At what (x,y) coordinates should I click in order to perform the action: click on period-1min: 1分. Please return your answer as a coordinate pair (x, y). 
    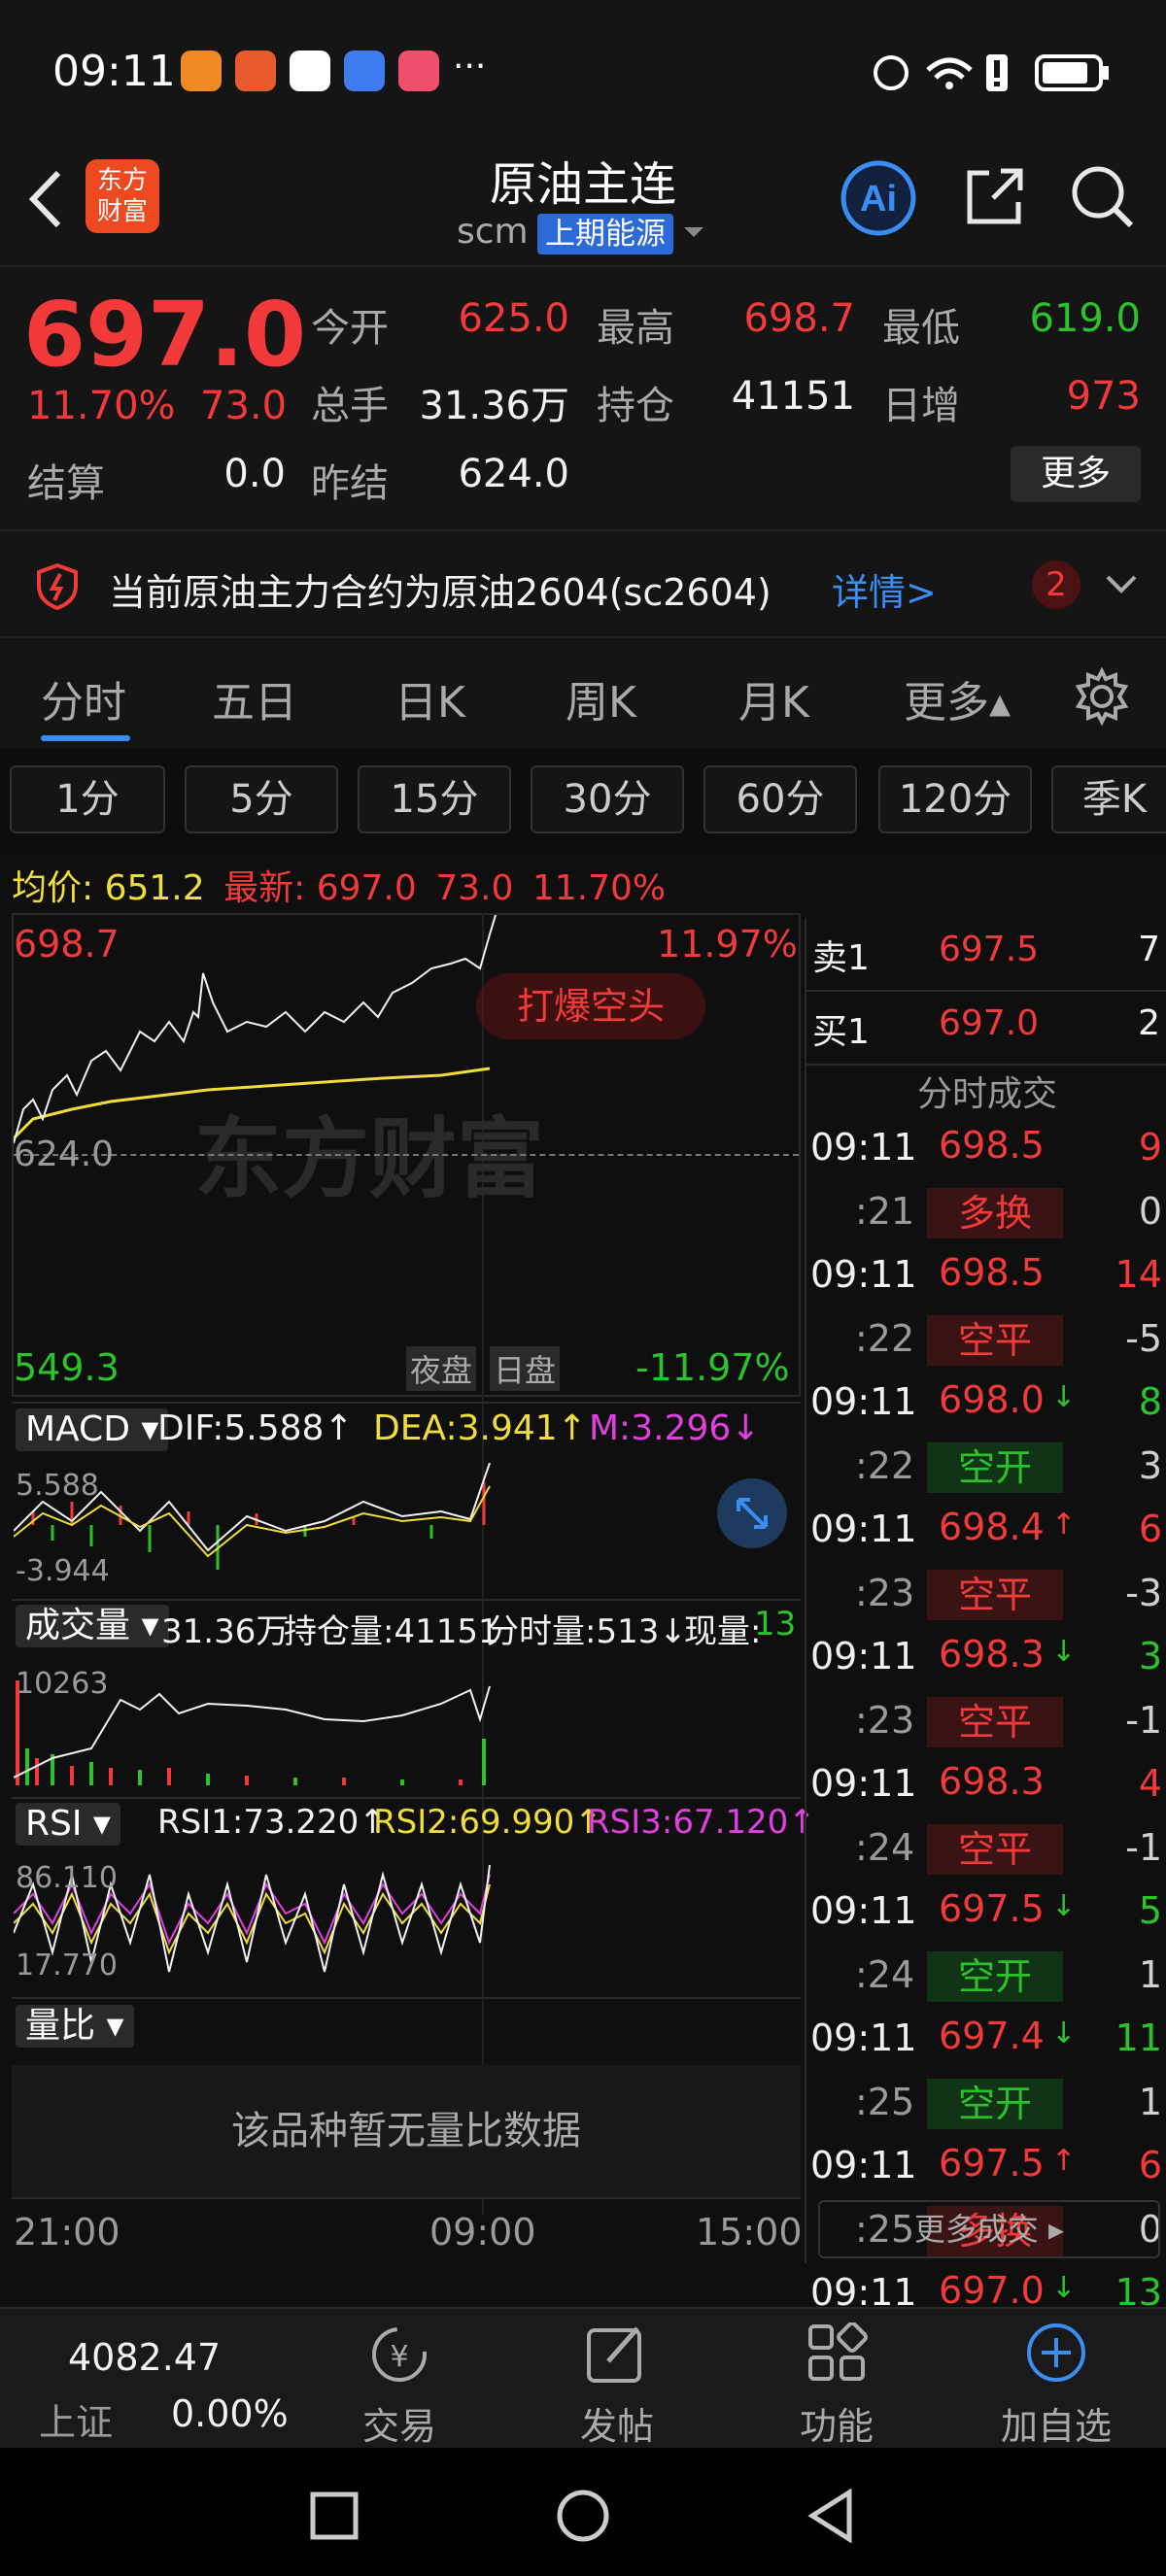
    Looking at the image, I should click on (87, 799).